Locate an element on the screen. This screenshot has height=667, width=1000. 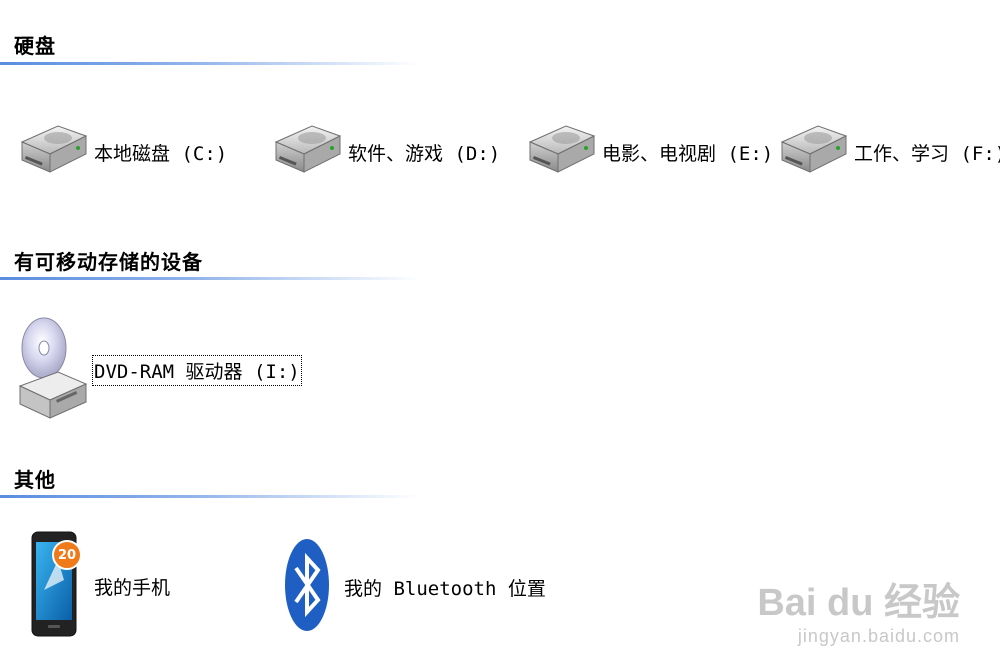
my-phone: 20 我的手机 is located at coordinates (100, 586).